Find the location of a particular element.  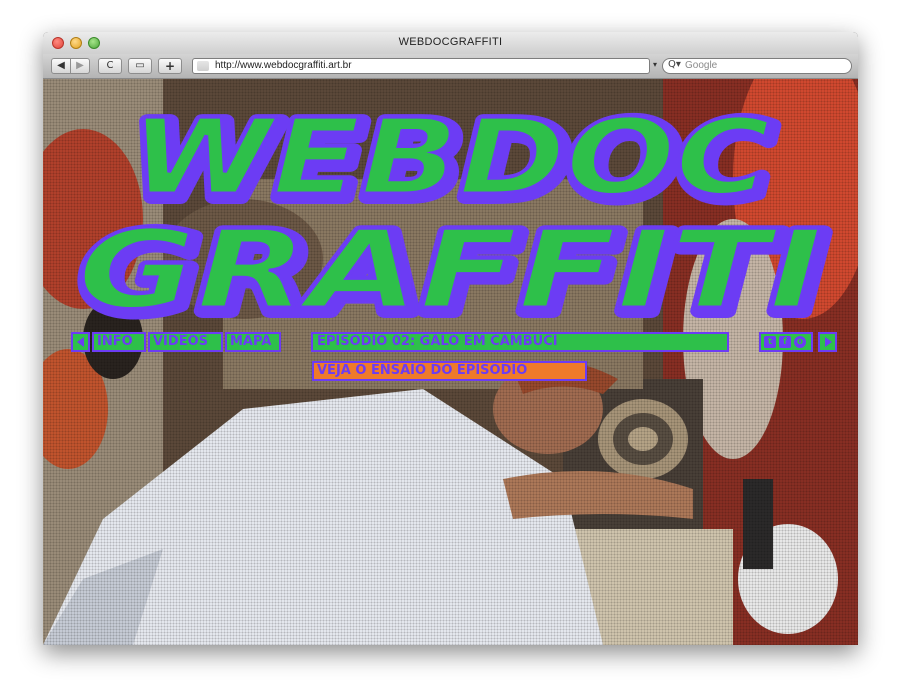

nav-mapa: MAPA is located at coordinates (253, 342).